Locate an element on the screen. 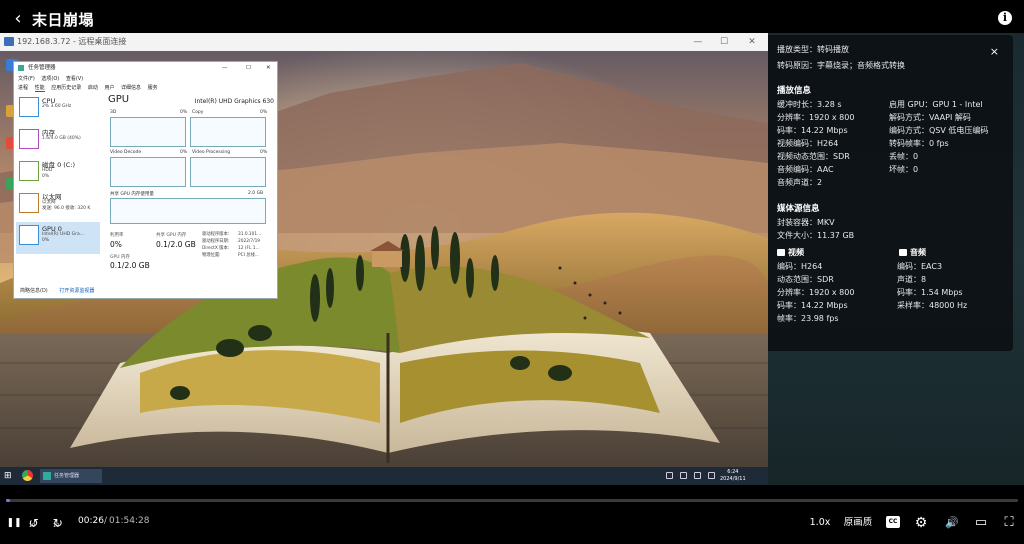  graph-label-video-processing: Video Processing is located at coordinates (211, 152).